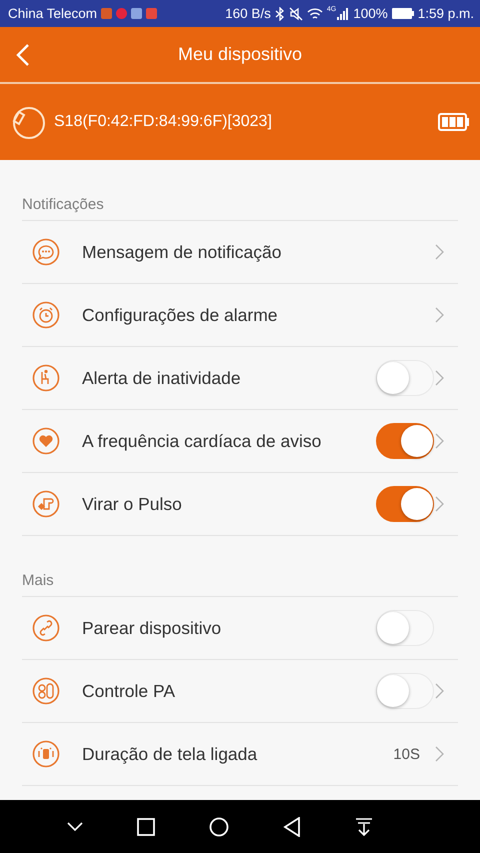 Image resolution: width=480 pixels, height=853 pixels. I want to click on settings-row: Mensagem de notificação, so click(240, 252).